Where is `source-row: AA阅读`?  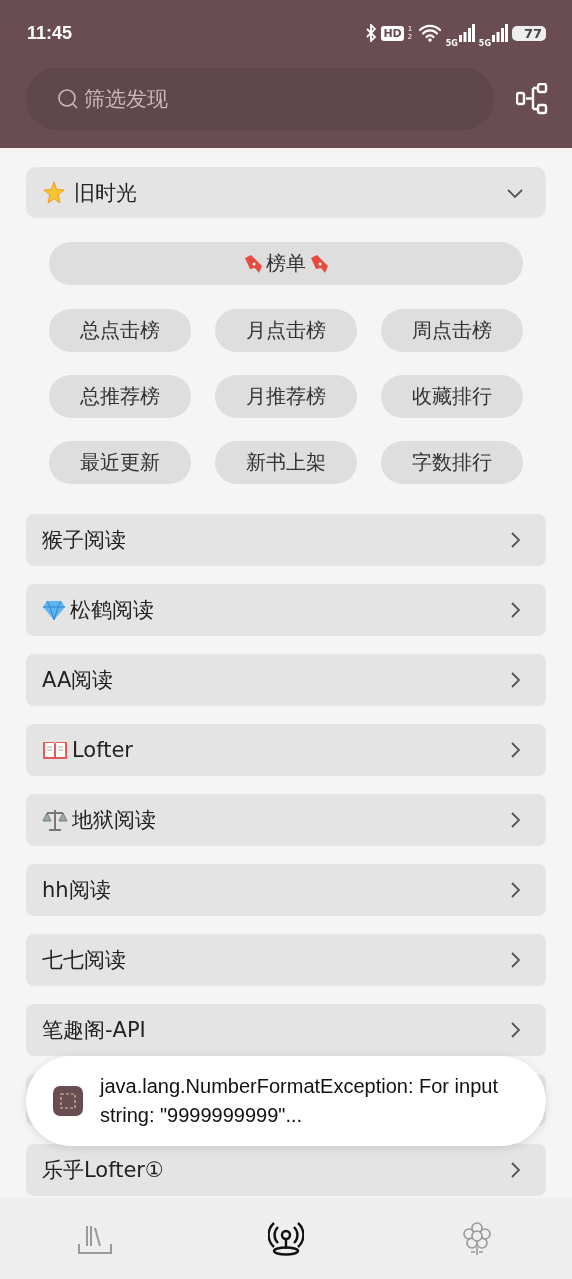
source-row: AA阅读 is located at coordinates (286, 680).